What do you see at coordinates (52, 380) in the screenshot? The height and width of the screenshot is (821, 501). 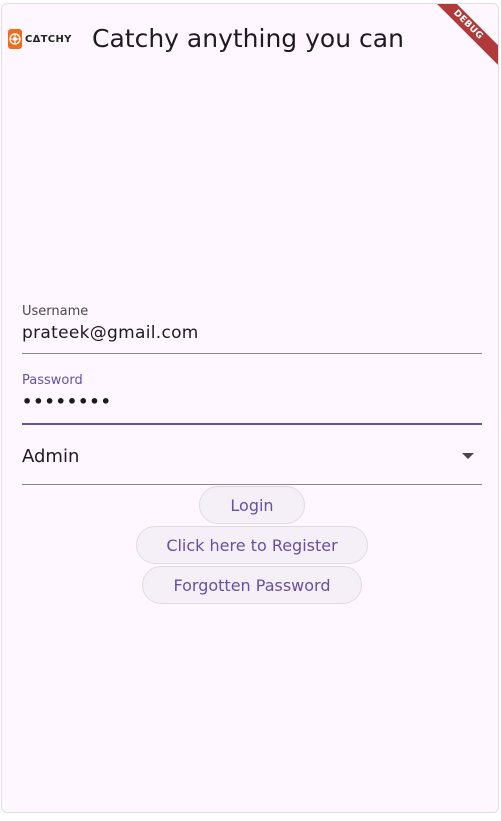 I see `password-label: Password` at bounding box center [52, 380].